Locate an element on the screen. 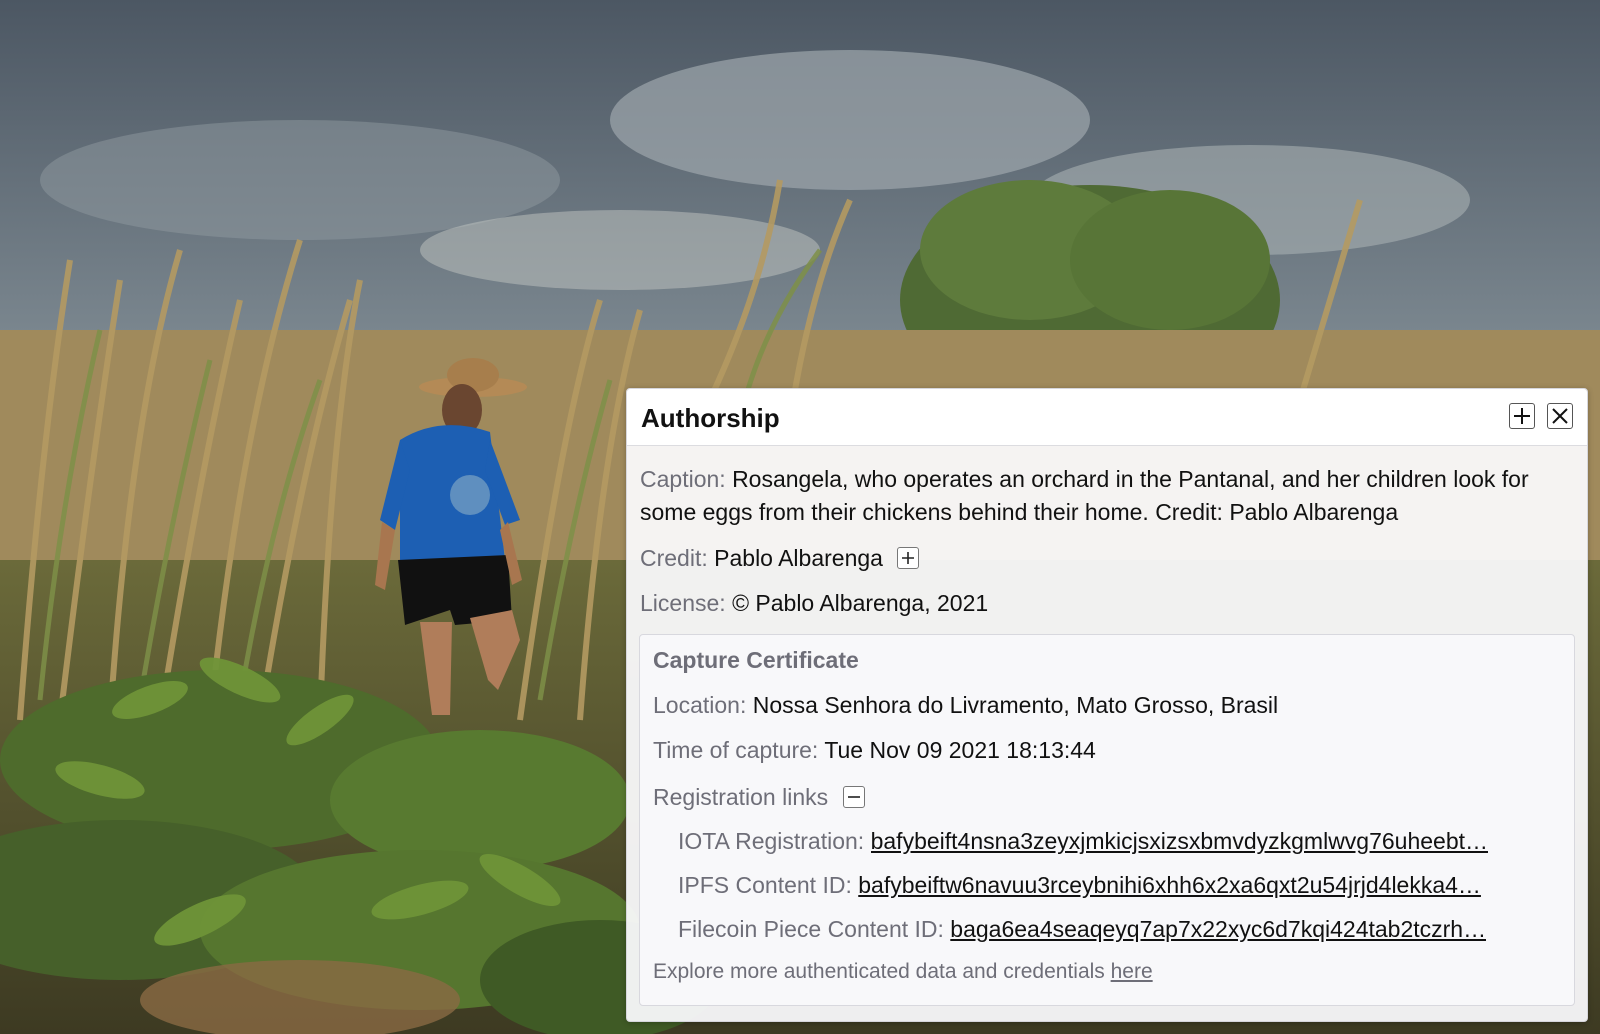 The height and width of the screenshot is (1034, 1600). close-button is located at coordinates (1560, 416).